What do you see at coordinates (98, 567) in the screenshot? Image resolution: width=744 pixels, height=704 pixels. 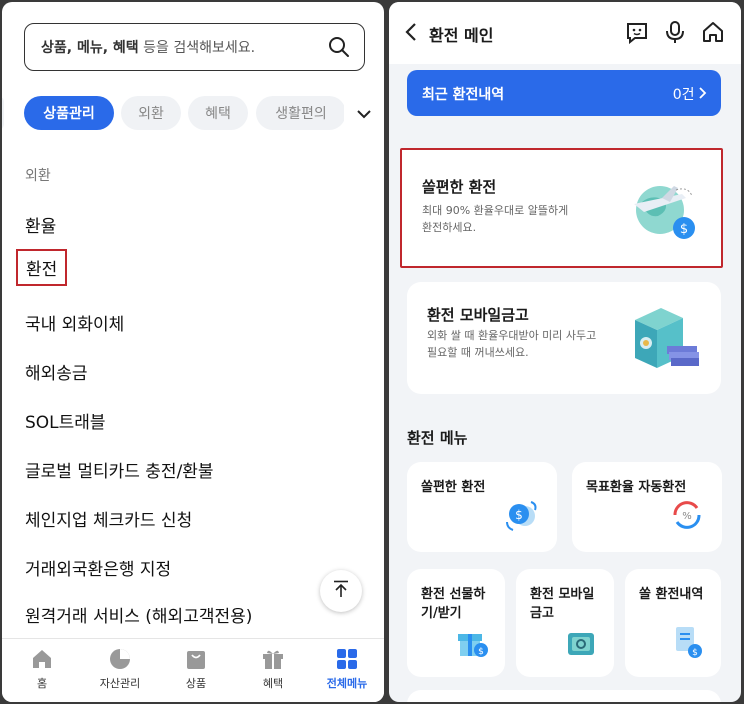 I see `menu-item-fx-bank-designation: 거래외국환은행 지정` at bounding box center [98, 567].